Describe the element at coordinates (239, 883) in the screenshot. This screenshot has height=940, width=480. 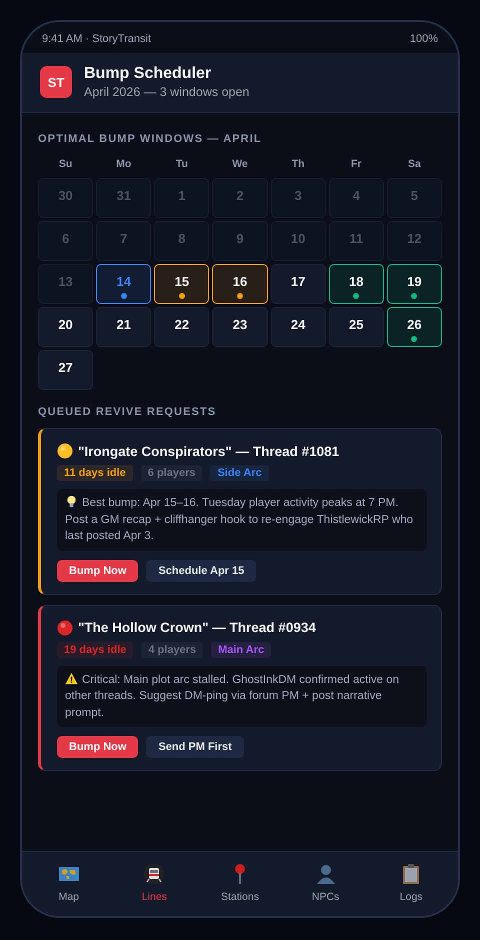
I see `nav-tab: Stations` at that location.